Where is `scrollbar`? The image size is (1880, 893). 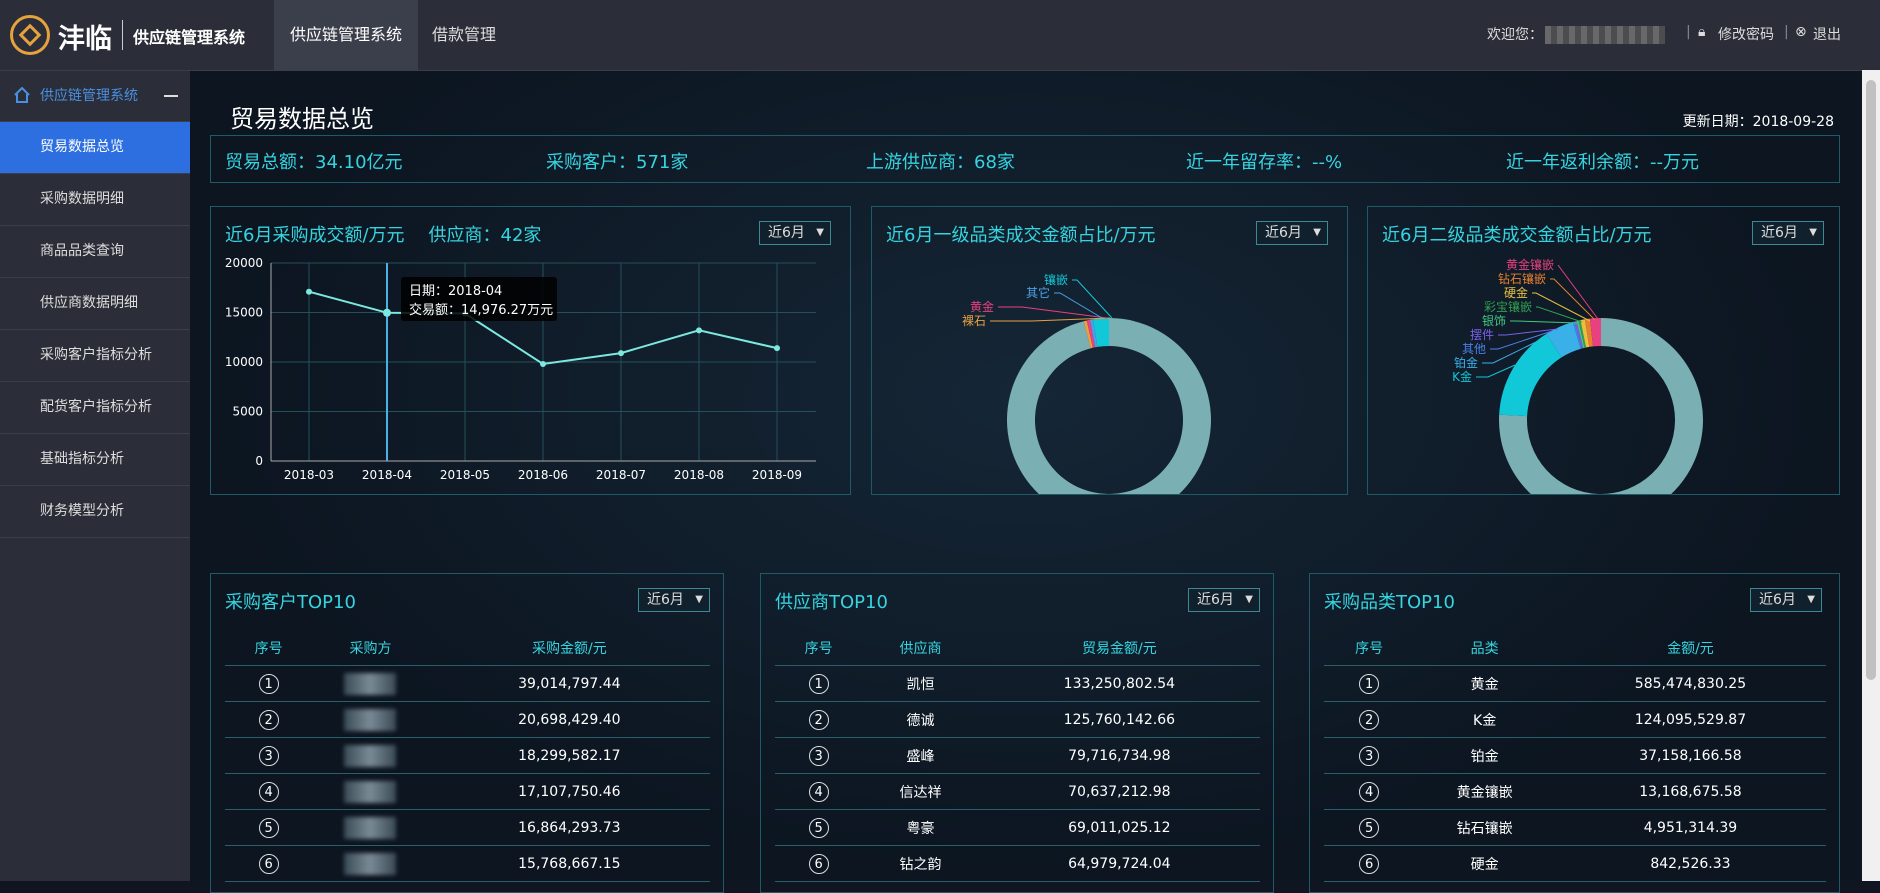 scrollbar is located at coordinates (1871, 475).